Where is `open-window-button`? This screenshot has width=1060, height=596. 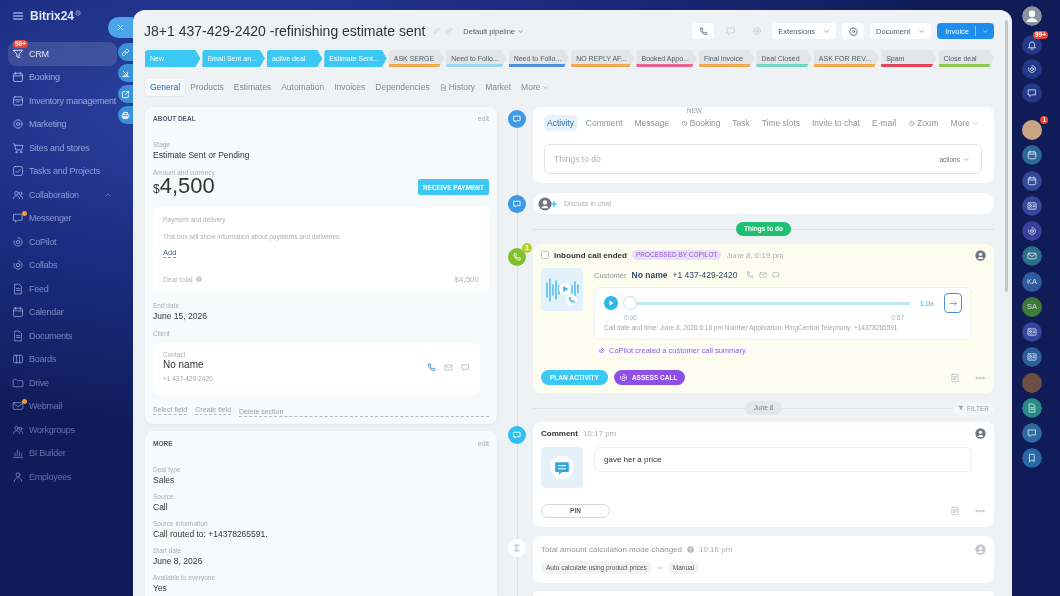 open-window-button is located at coordinates (125, 94).